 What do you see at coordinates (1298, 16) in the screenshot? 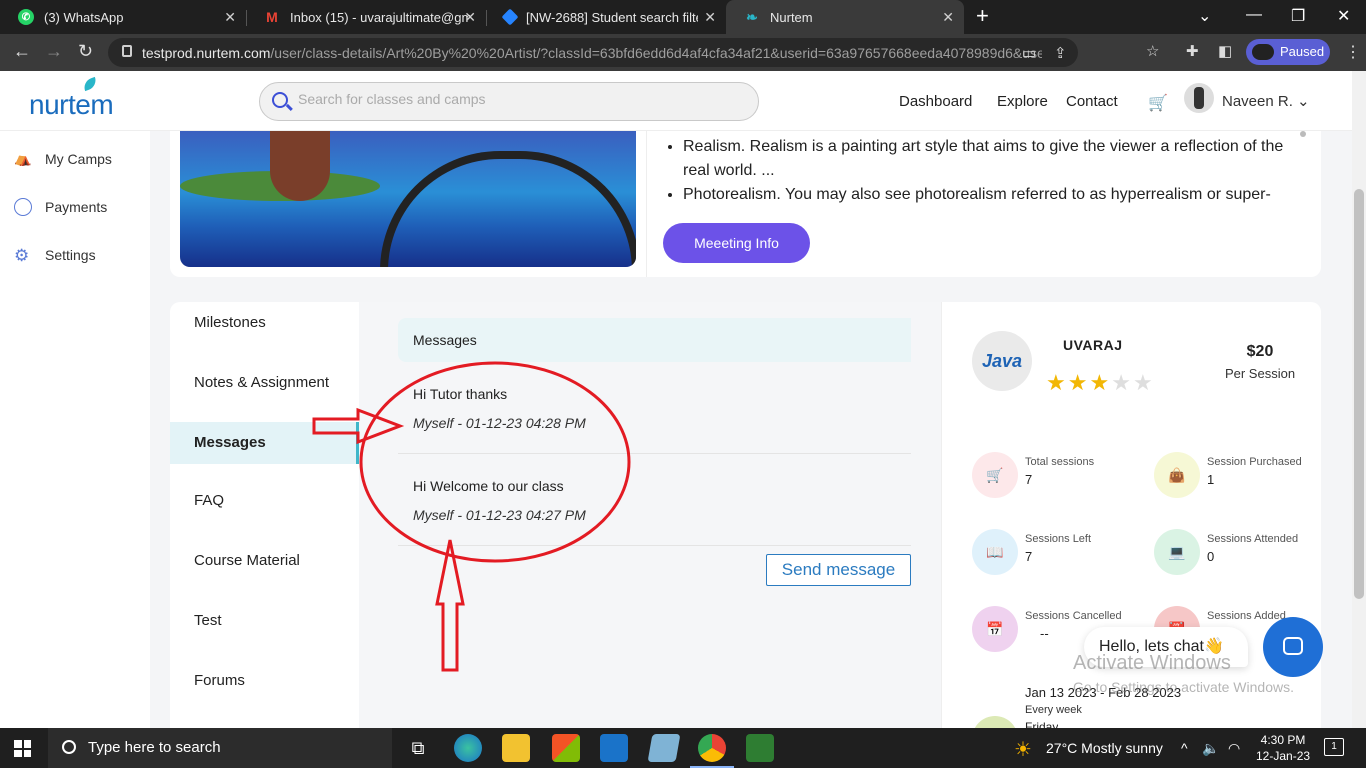
I see `restore-button: ❐` at bounding box center [1298, 16].